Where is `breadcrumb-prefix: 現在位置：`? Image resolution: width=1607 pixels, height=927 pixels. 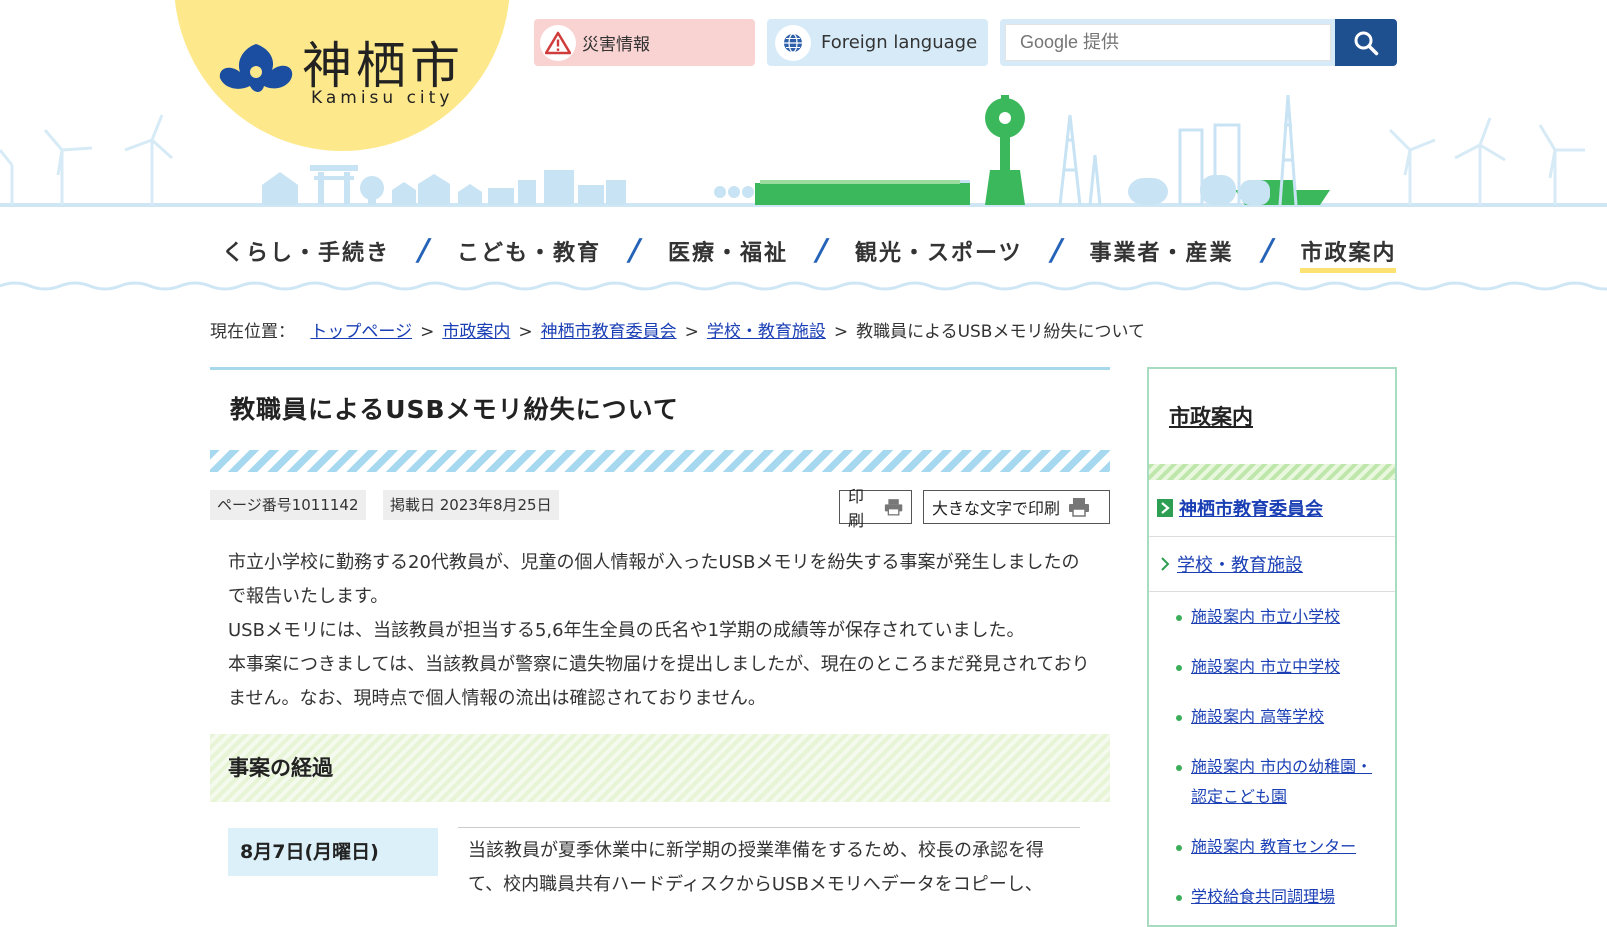 breadcrumb-prefix: 現在位置： is located at coordinates (252, 332).